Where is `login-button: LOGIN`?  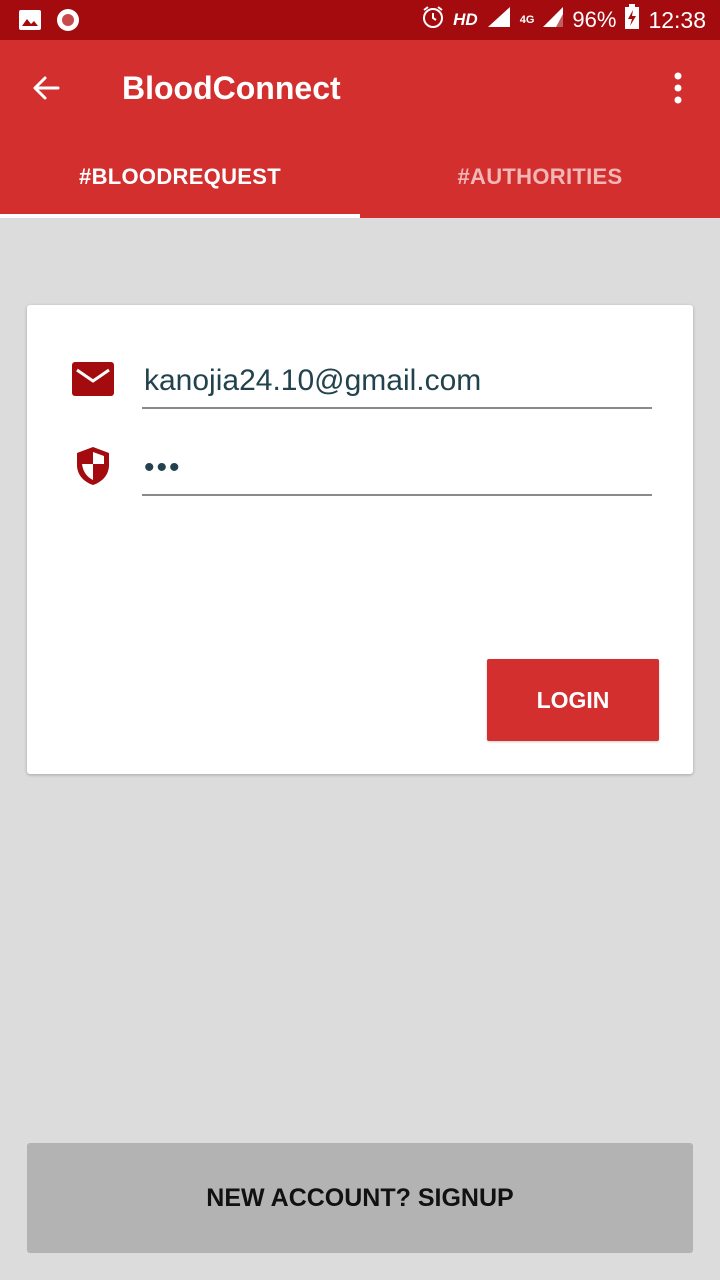
login-button: LOGIN is located at coordinates (573, 700).